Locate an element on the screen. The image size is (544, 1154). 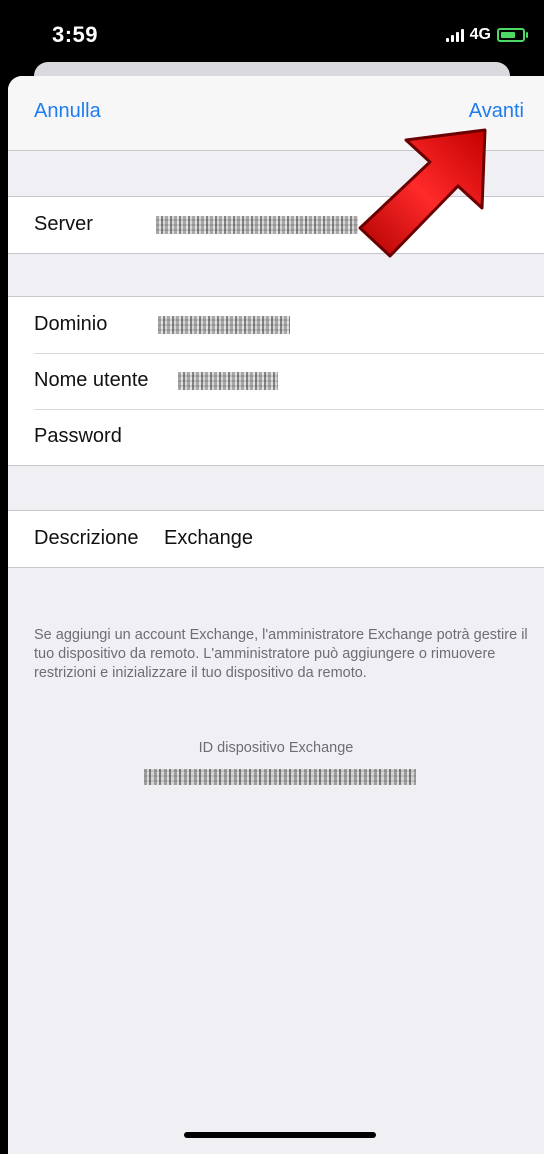
red-arrow-icon is located at coordinates (422, 193).